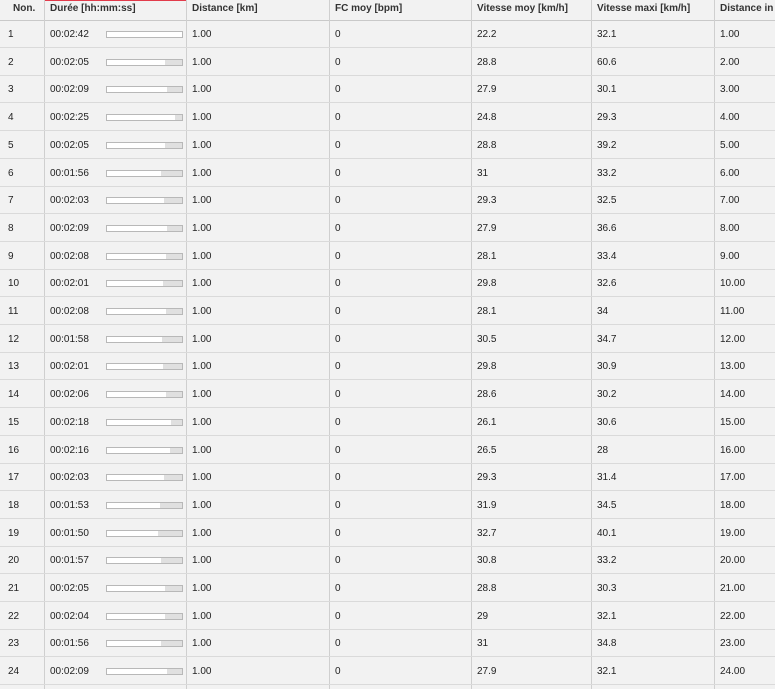  What do you see at coordinates (387, 561) in the screenshot?
I see `table-row: 20 00:01:57 1.00 0 30.8 33.2 20.00` at bounding box center [387, 561].